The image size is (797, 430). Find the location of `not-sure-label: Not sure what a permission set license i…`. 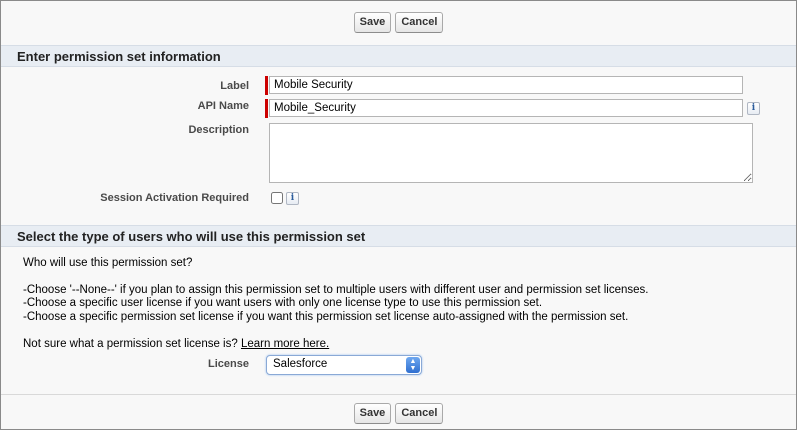

not-sure-label: Not sure what a permission set license i… is located at coordinates (132, 344).